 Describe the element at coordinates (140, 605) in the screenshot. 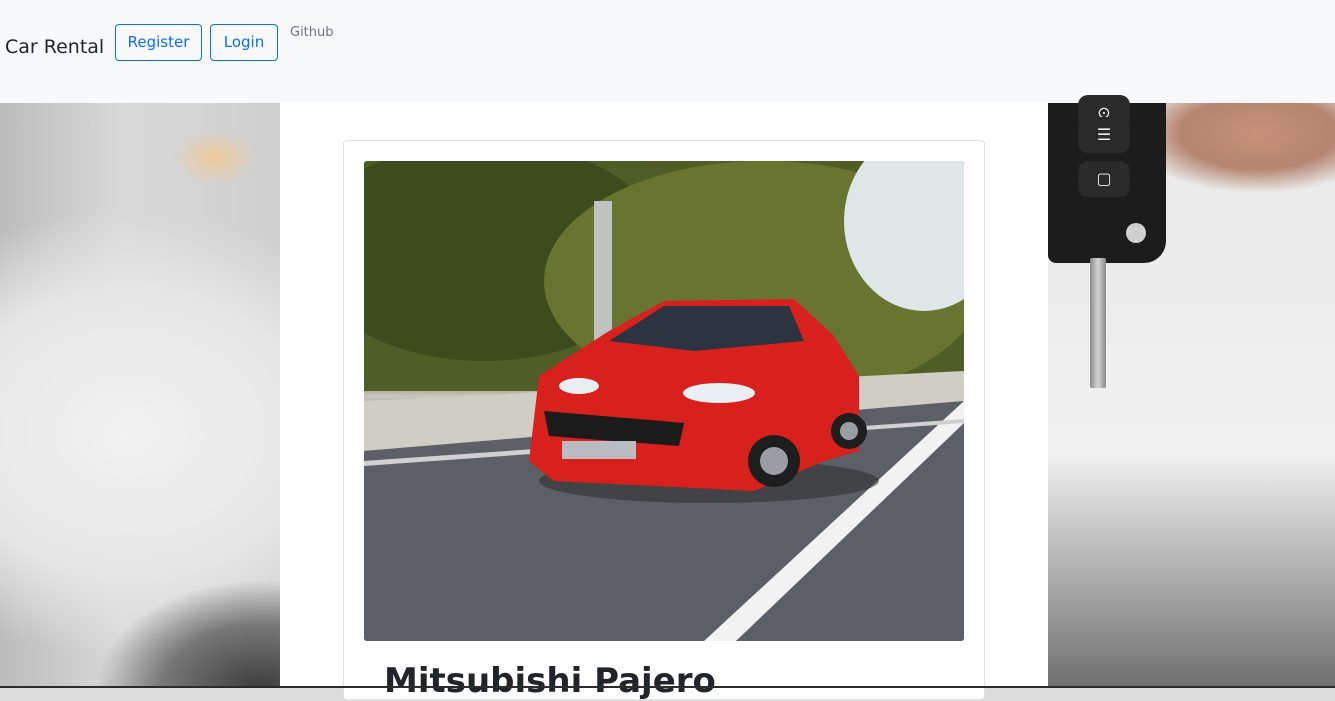

I see `background-car-wheel-blur` at that location.